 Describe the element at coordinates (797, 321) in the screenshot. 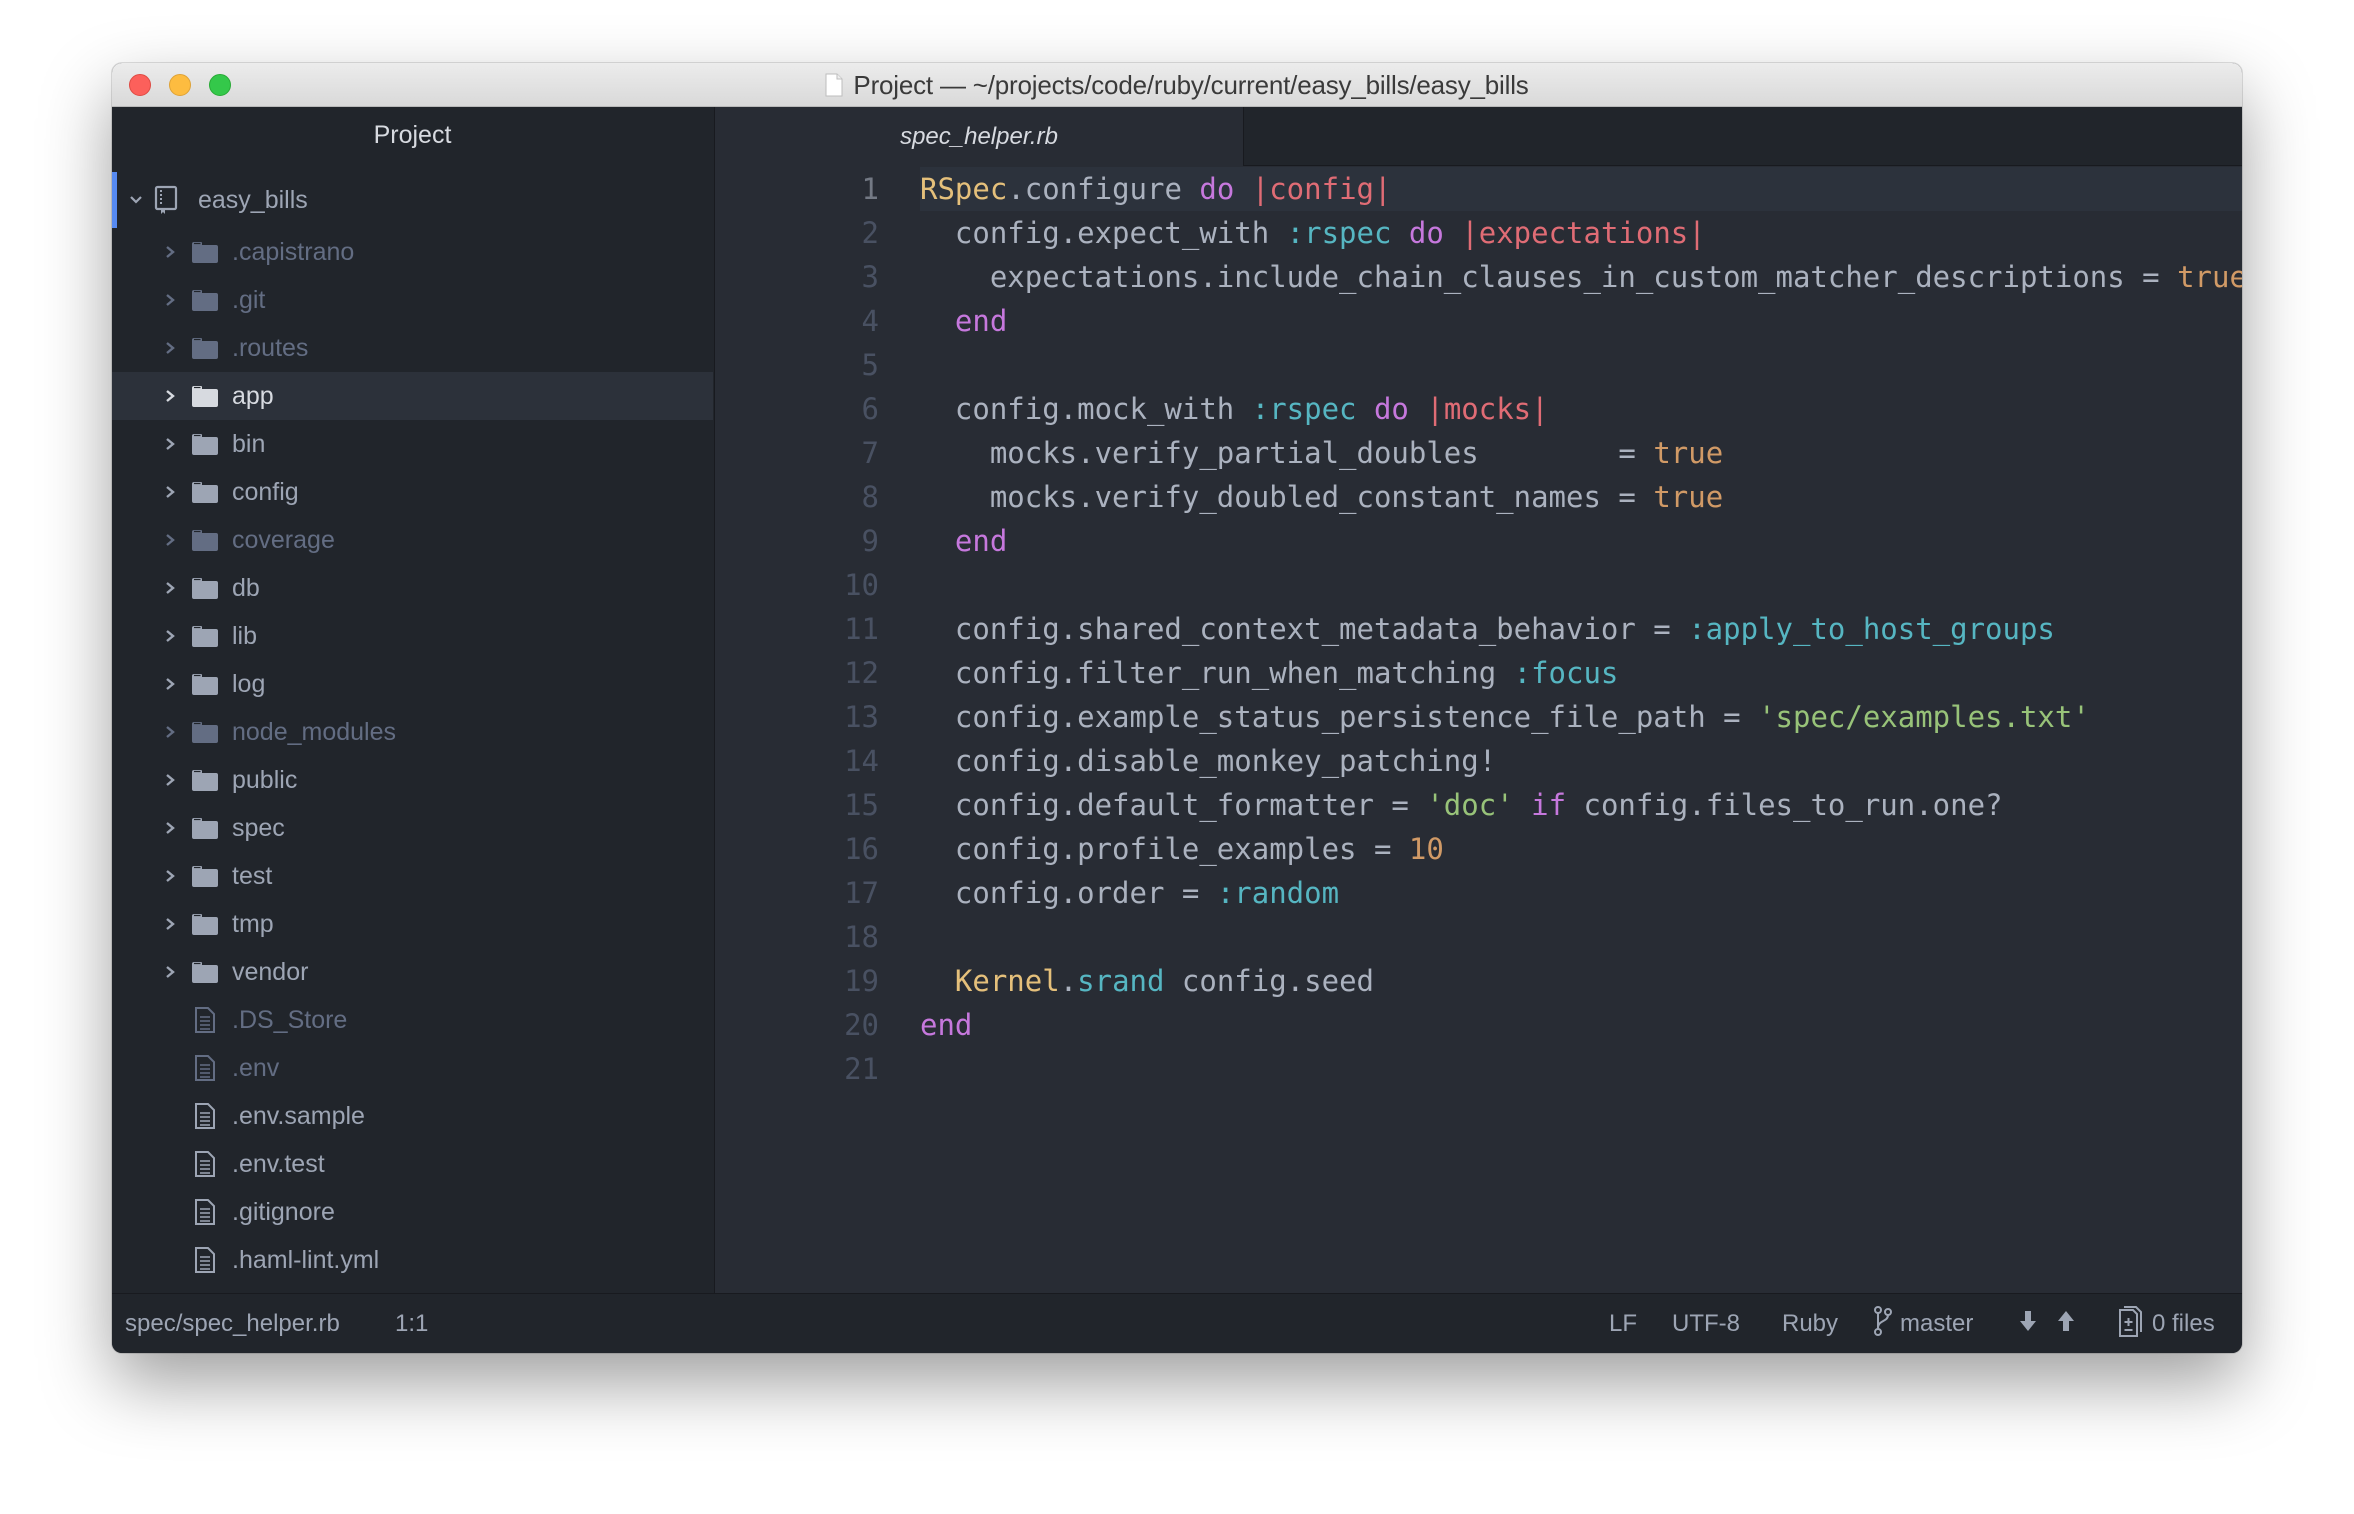

I see `line-number: 4` at that location.